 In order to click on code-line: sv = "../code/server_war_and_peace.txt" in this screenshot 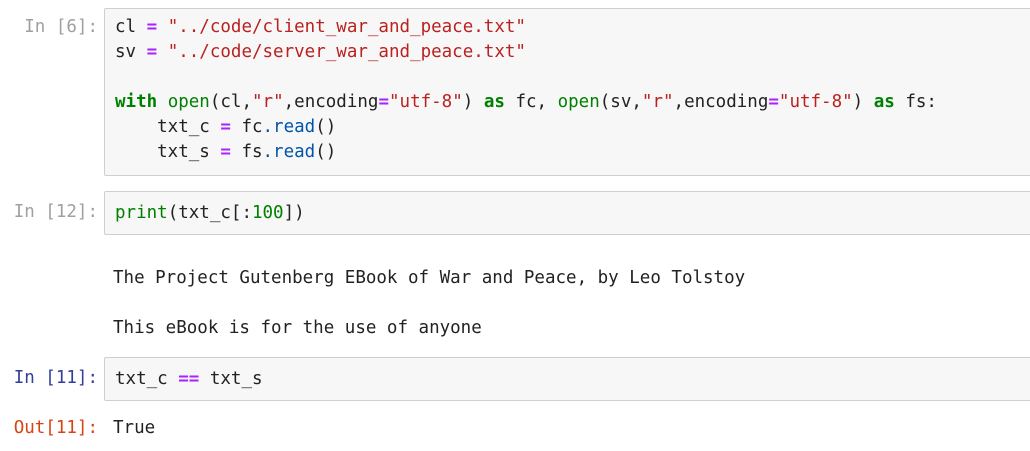, I will do `click(320, 52)`.